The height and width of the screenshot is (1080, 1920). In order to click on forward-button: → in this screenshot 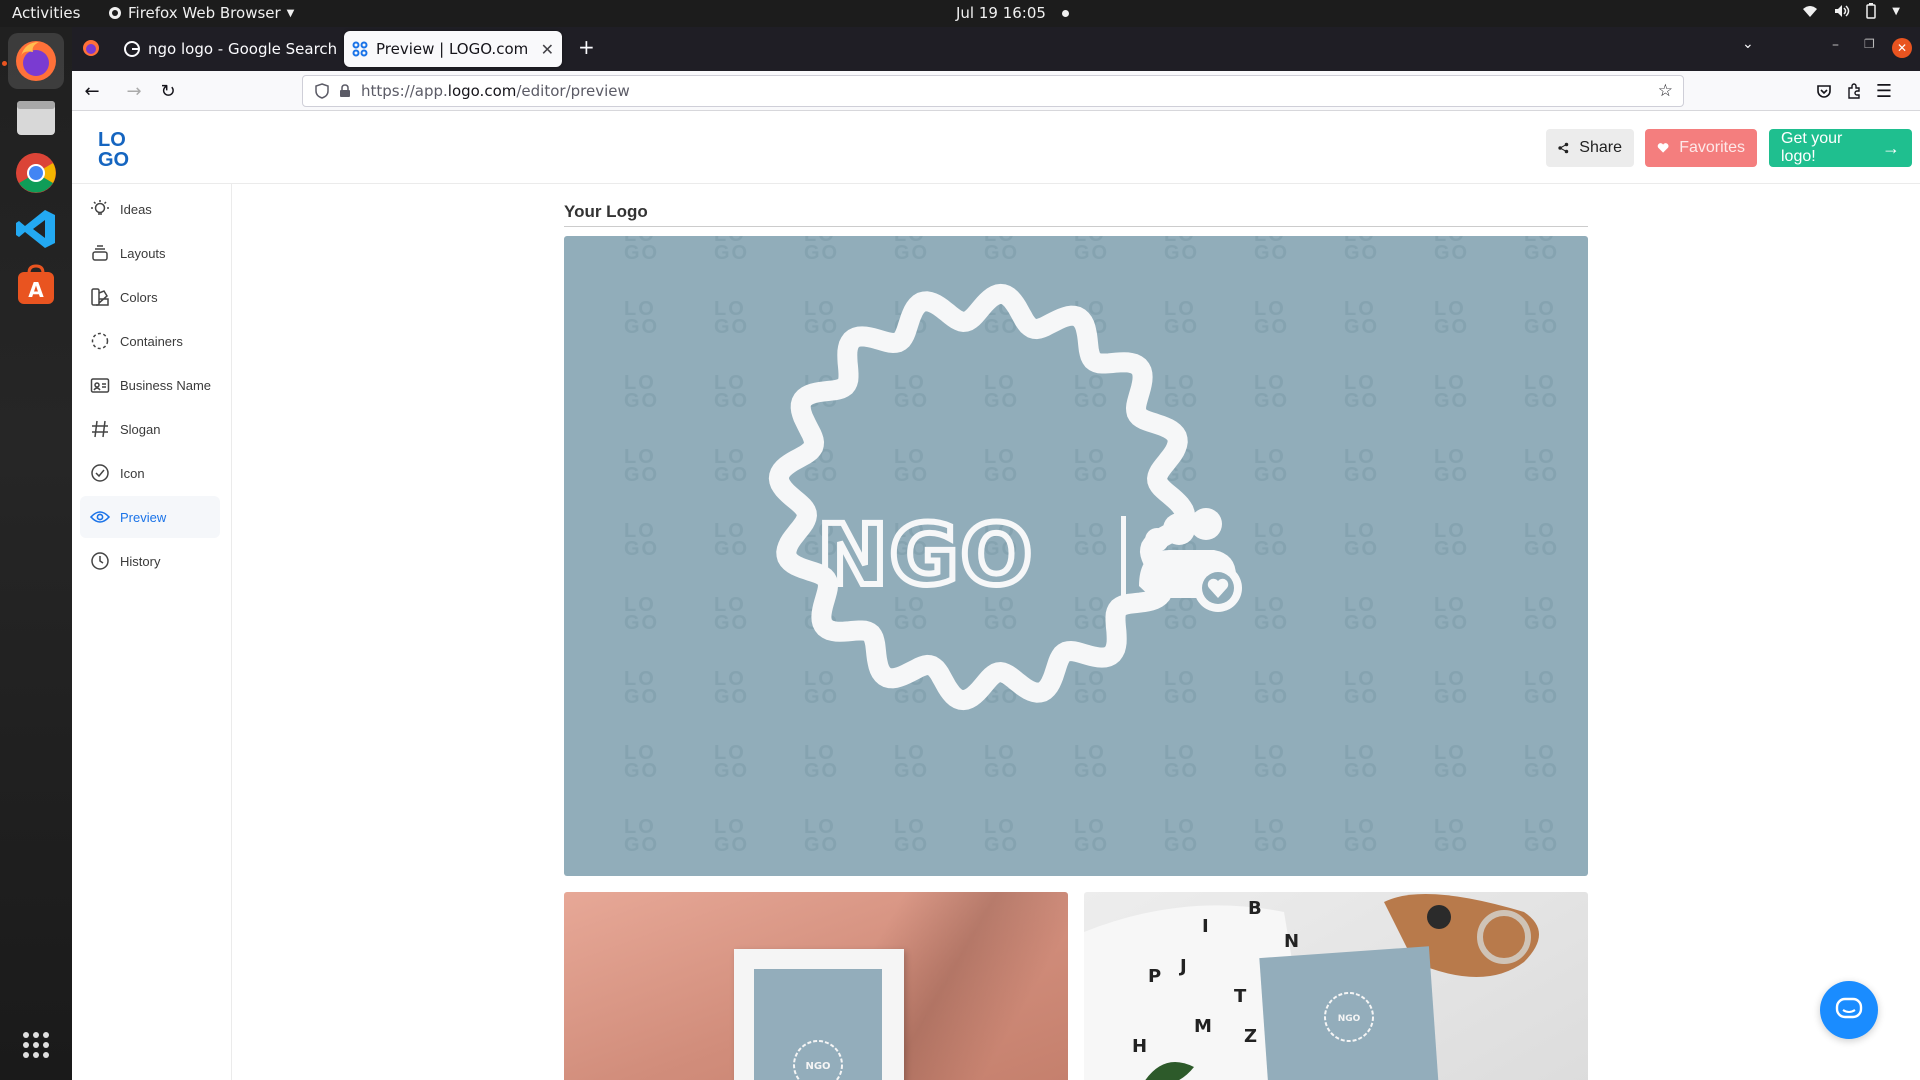, I will do `click(134, 91)`.